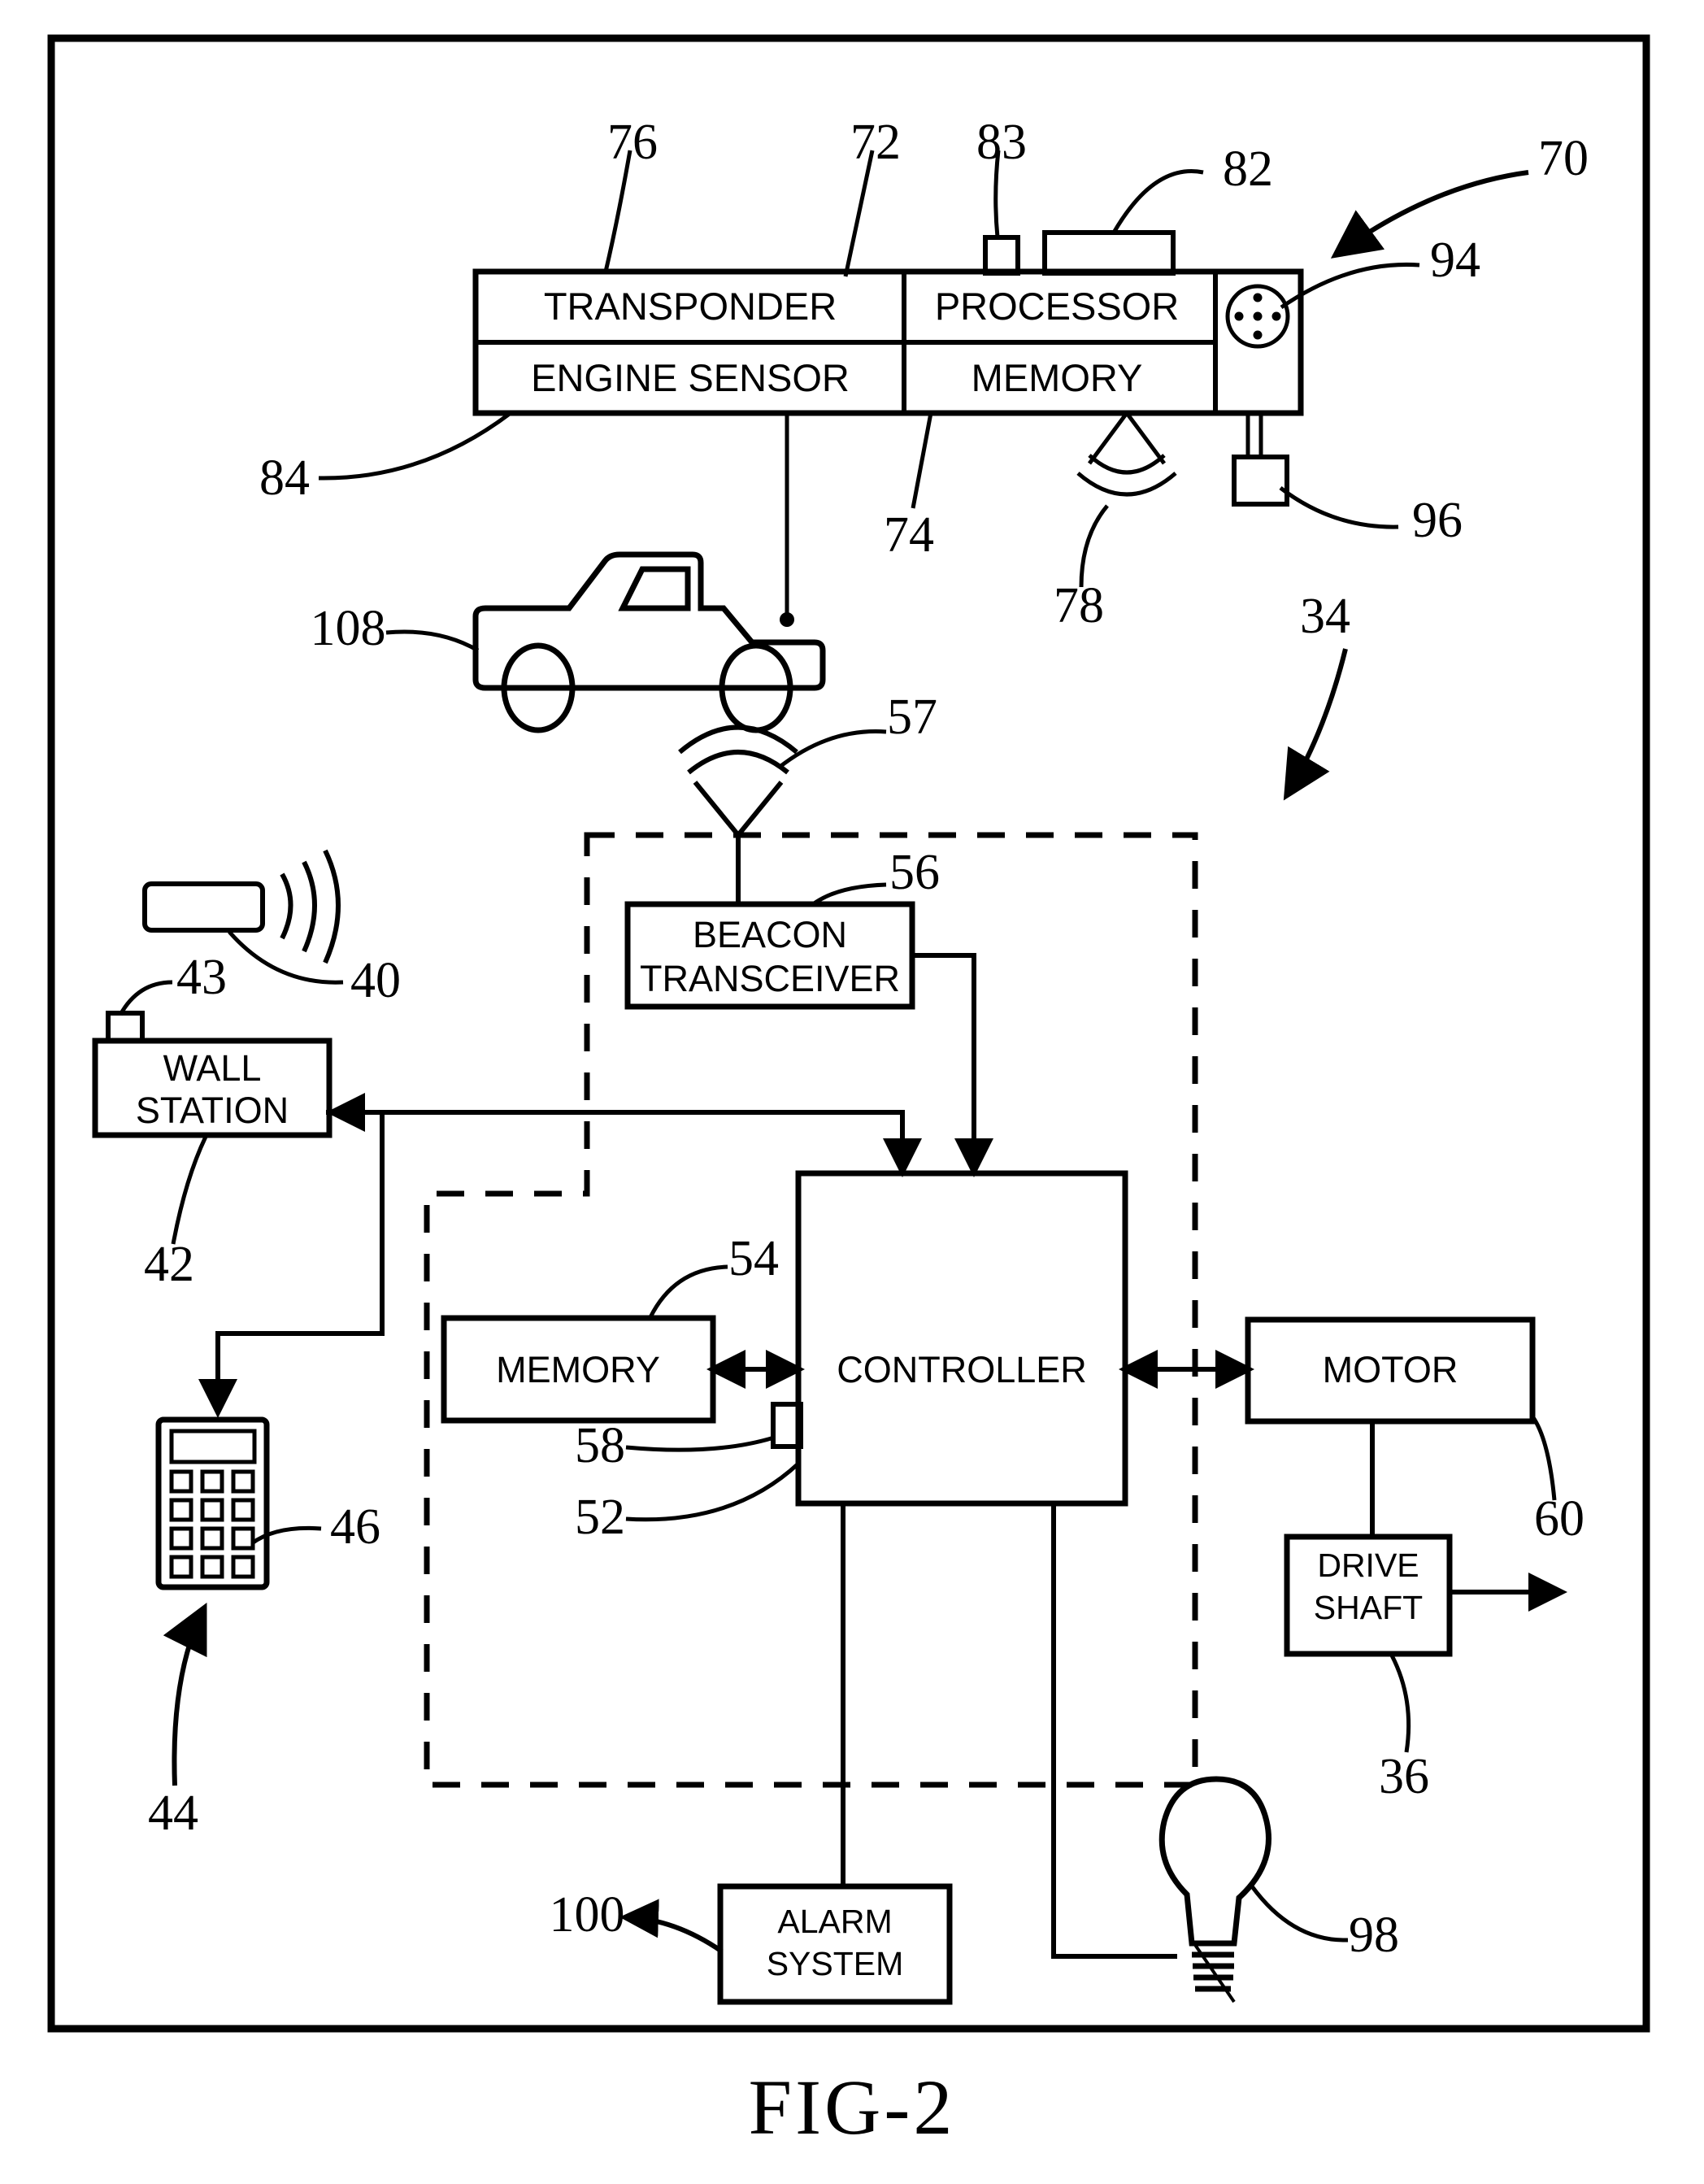 Image resolution: width=1704 pixels, height=2184 pixels. Describe the element at coordinates (961, 1339) in the screenshot. I see `controller-box` at that location.